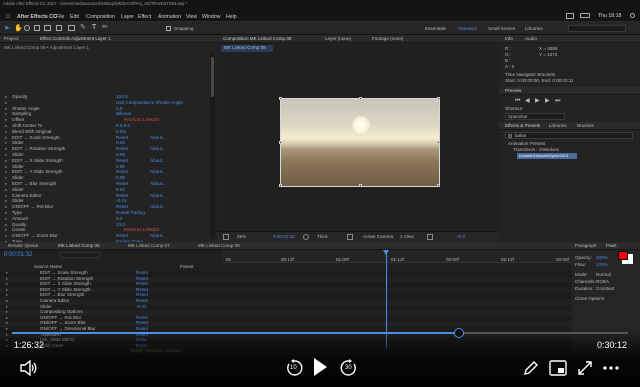 Image resolution: width=640 pixels, height=387 pixels. What do you see at coordinates (27, 28) in the screenshot?
I see `zoom-tool-icon` at bounding box center [27, 28].